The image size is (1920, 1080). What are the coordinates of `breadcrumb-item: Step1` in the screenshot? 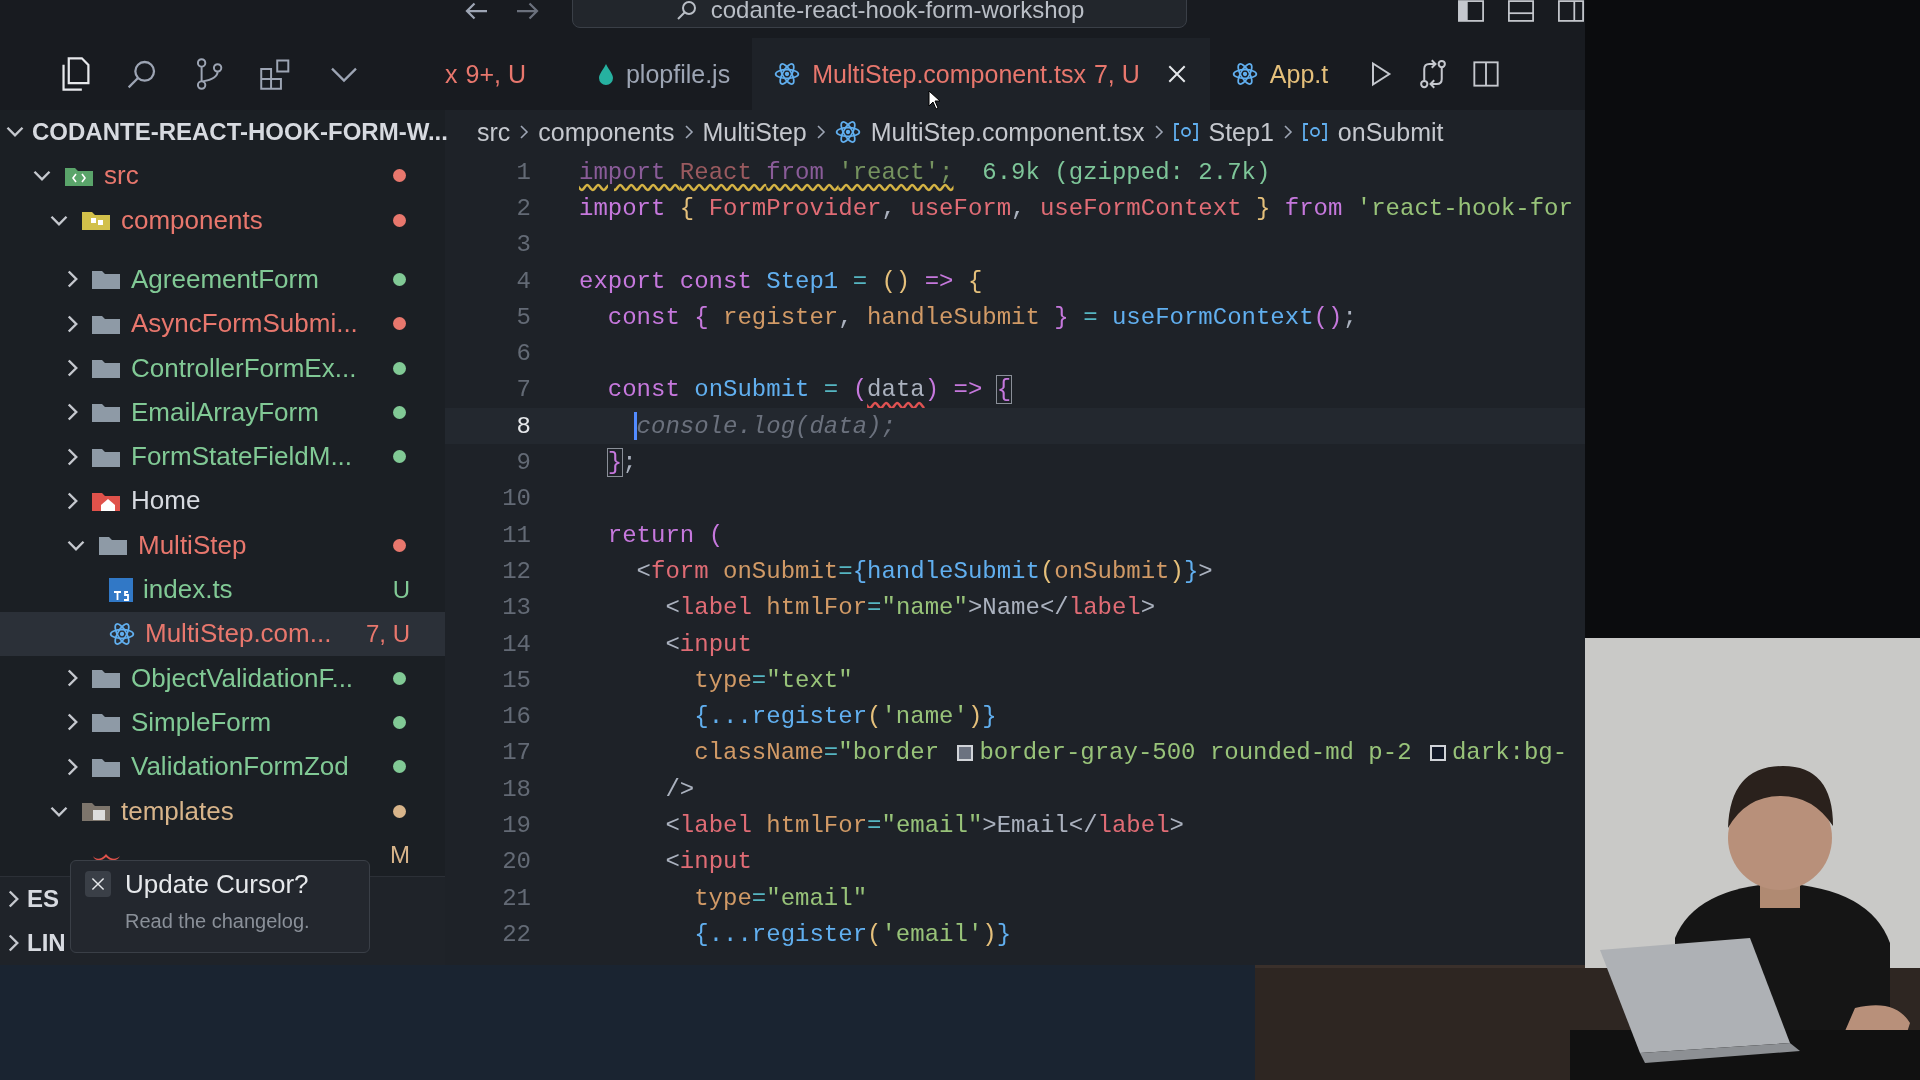 It's located at (1223, 132).